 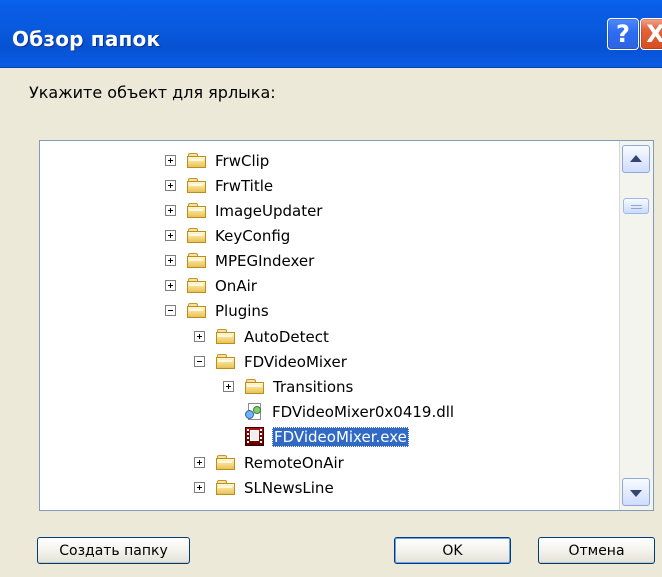 I want to click on tree-item-fdvideomixer: FDVideoMixer, so click(x=270, y=361).